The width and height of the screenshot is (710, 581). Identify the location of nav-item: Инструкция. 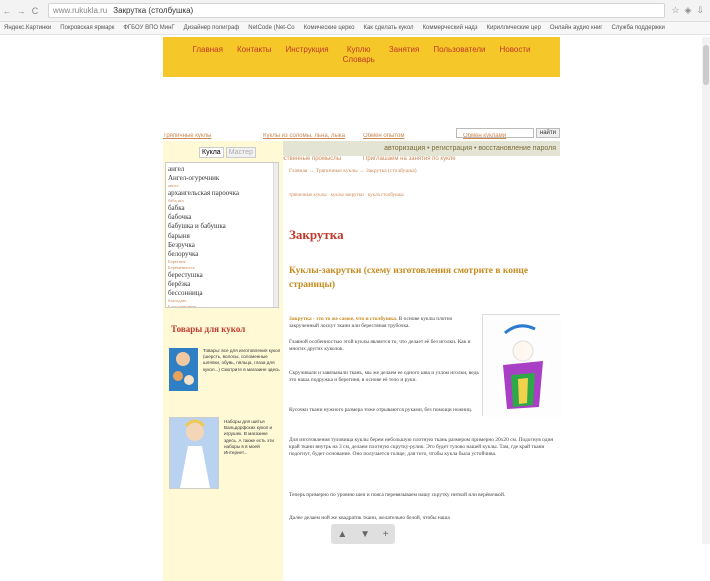
(307, 61).